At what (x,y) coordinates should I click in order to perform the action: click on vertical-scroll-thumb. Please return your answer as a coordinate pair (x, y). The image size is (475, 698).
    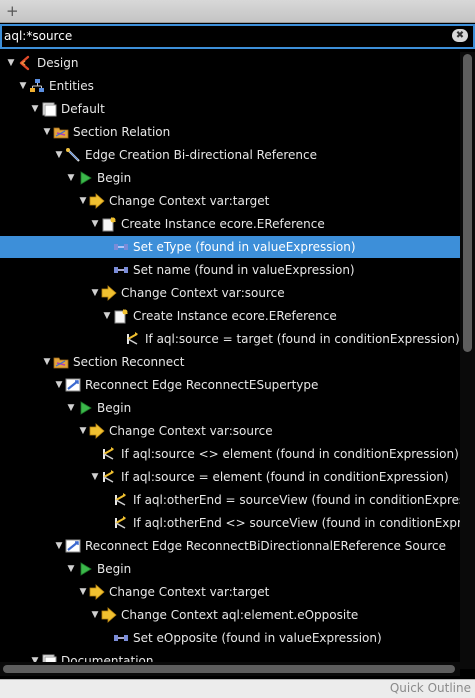
    Looking at the image, I should click on (467, 203).